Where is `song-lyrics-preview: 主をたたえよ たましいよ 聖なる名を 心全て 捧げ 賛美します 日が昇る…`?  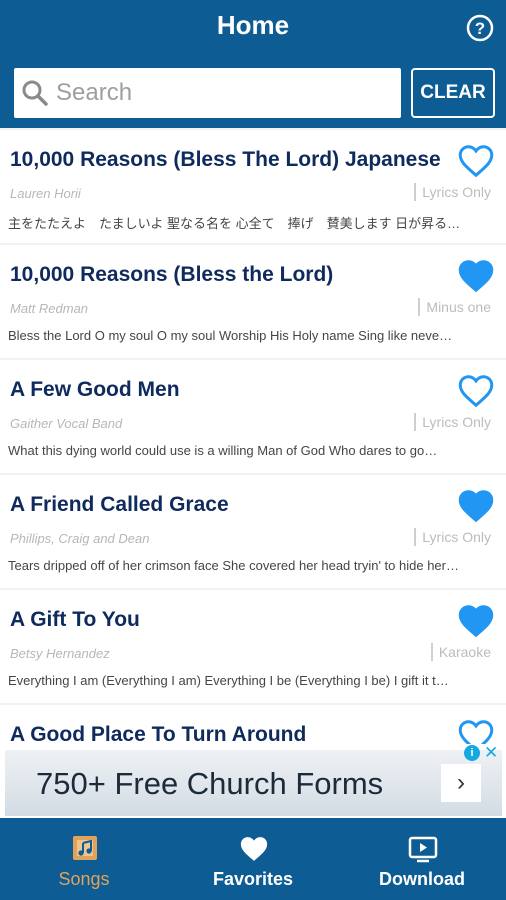
song-lyrics-preview: 主をたたえよ たましいよ 聖なる名を 心全て 捧げ 賛美します 日が昇る… is located at coordinates (234, 223).